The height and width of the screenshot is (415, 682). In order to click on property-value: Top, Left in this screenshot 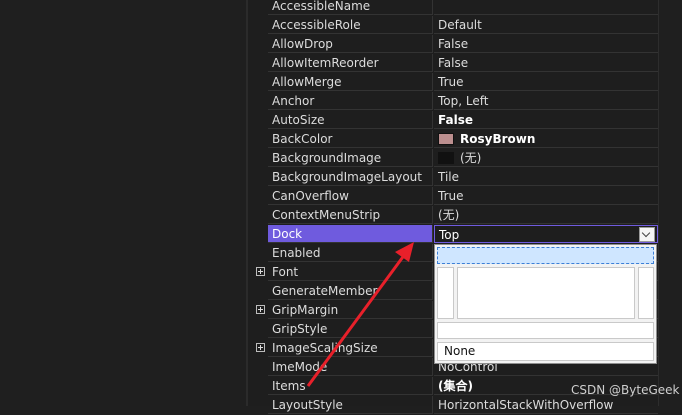, I will do `click(546, 101)`.